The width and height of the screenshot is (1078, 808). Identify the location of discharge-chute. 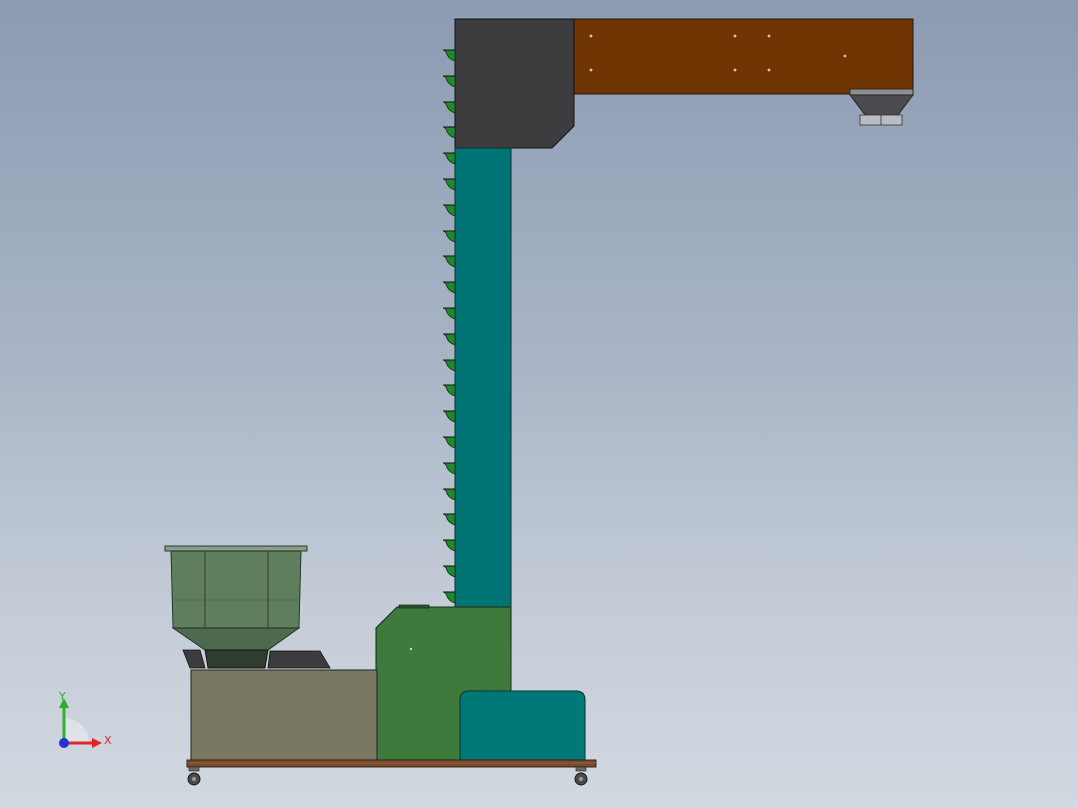
(881, 107).